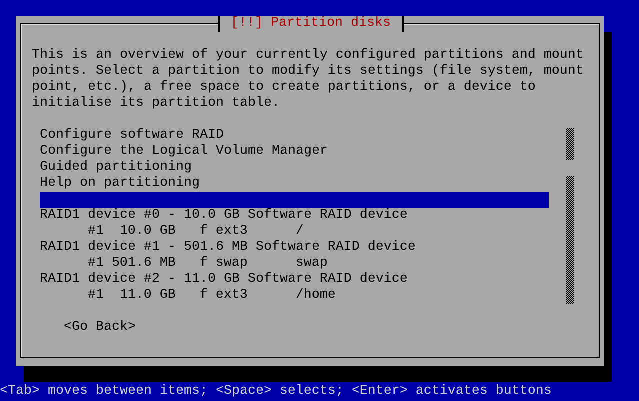  I want to click on partition-size: 10.0 GB, so click(147, 232).